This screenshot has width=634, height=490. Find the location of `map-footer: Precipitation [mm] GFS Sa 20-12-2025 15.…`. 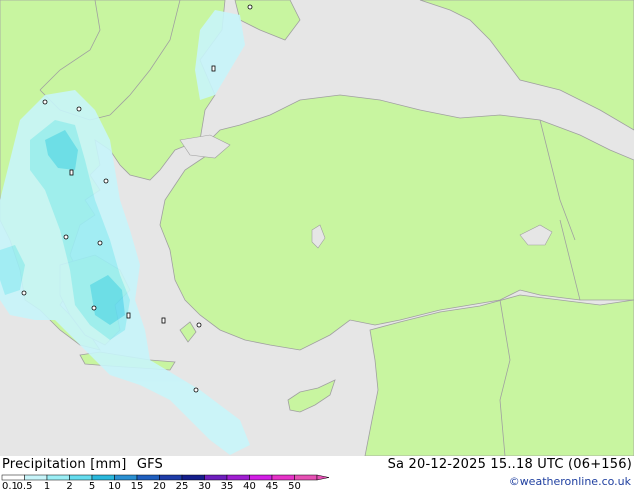

map-footer: Precipitation [mm] GFS Sa 20-12-2025 15.… is located at coordinates (317, 473).